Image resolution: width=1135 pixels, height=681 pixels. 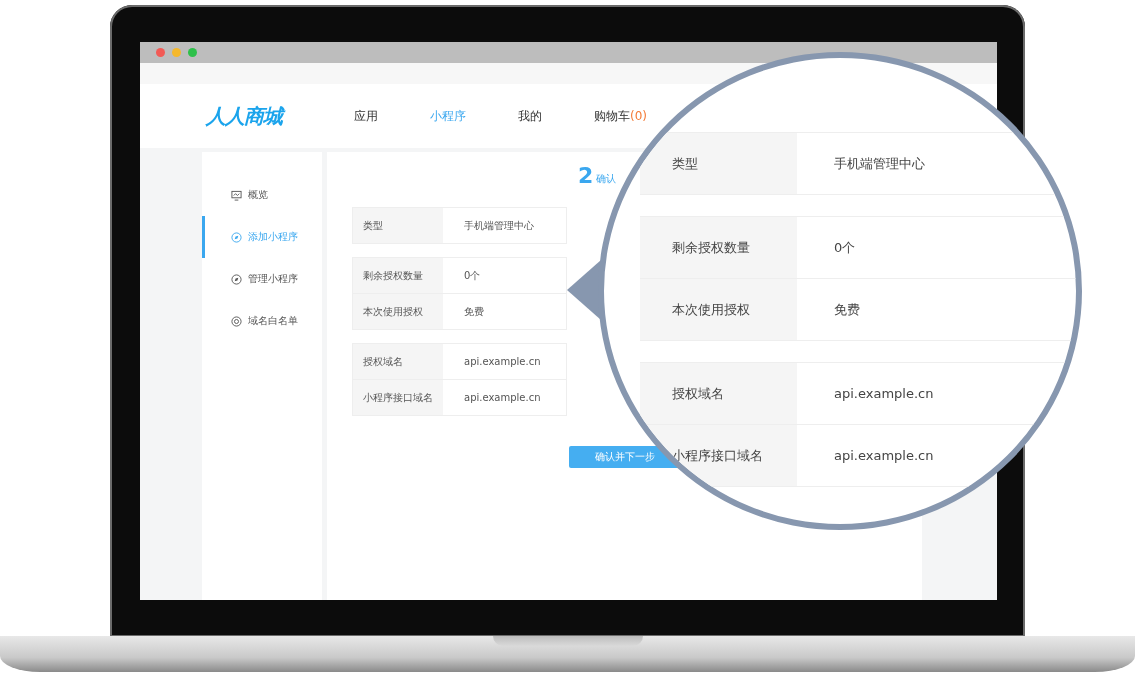 What do you see at coordinates (366, 116) in the screenshot?
I see `nav-tab: 应用` at bounding box center [366, 116].